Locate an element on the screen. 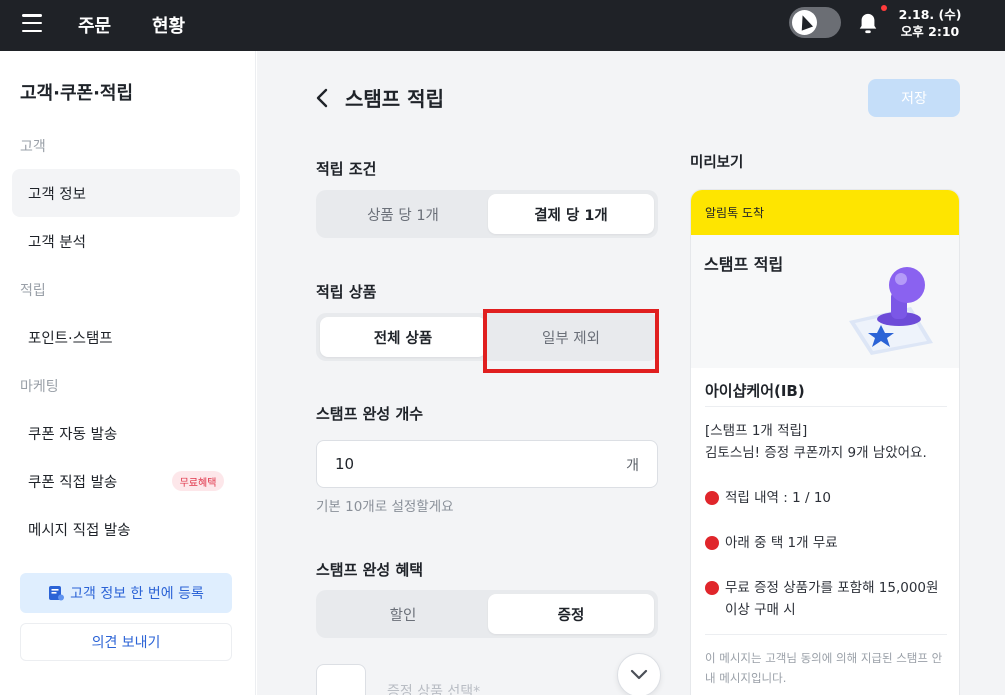 The width and height of the screenshot is (1005, 695). bell-icon is located at coordinates (868, 24).